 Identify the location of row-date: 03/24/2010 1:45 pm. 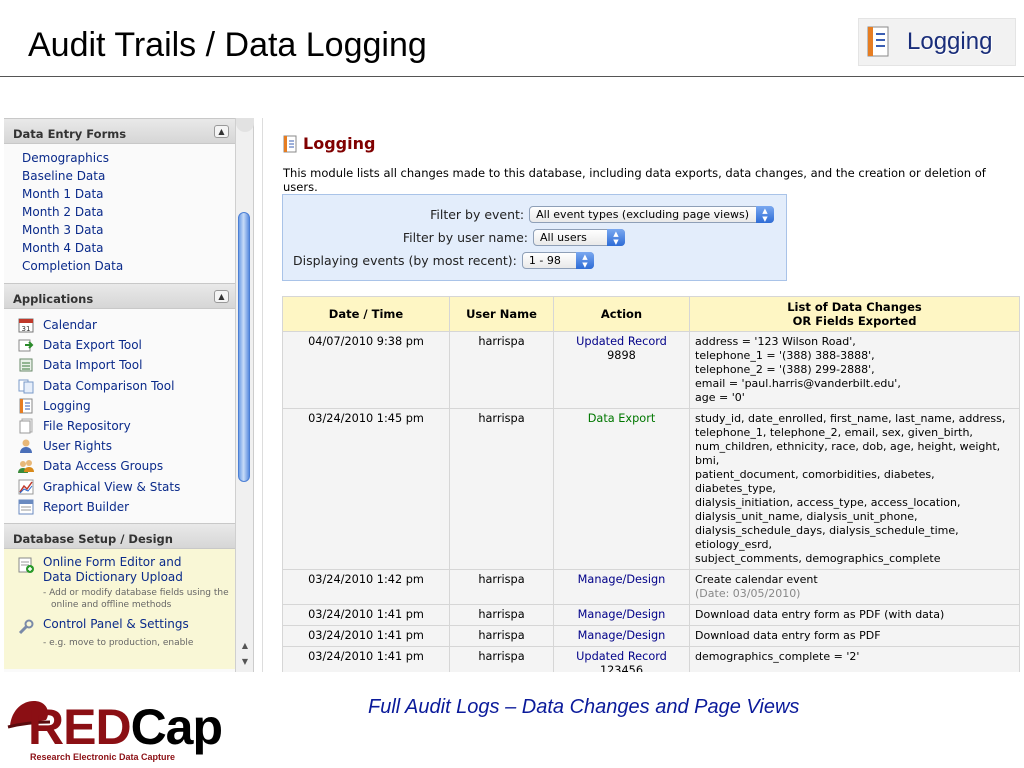
(366, 489).